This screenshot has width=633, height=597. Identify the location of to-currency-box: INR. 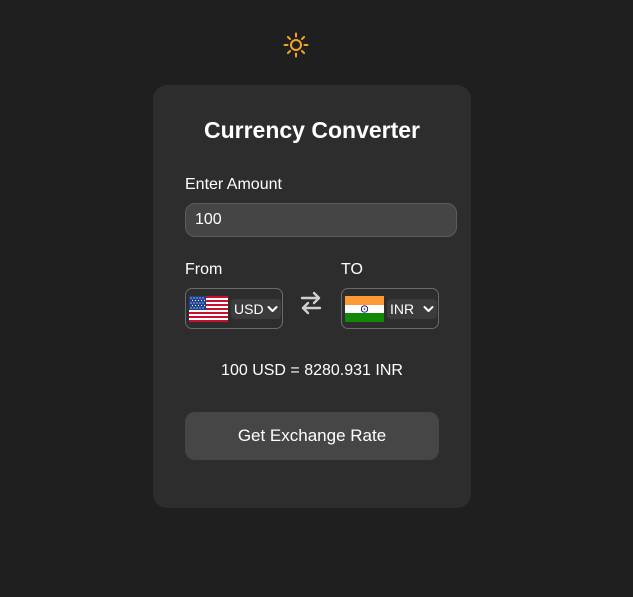
(390, 308).